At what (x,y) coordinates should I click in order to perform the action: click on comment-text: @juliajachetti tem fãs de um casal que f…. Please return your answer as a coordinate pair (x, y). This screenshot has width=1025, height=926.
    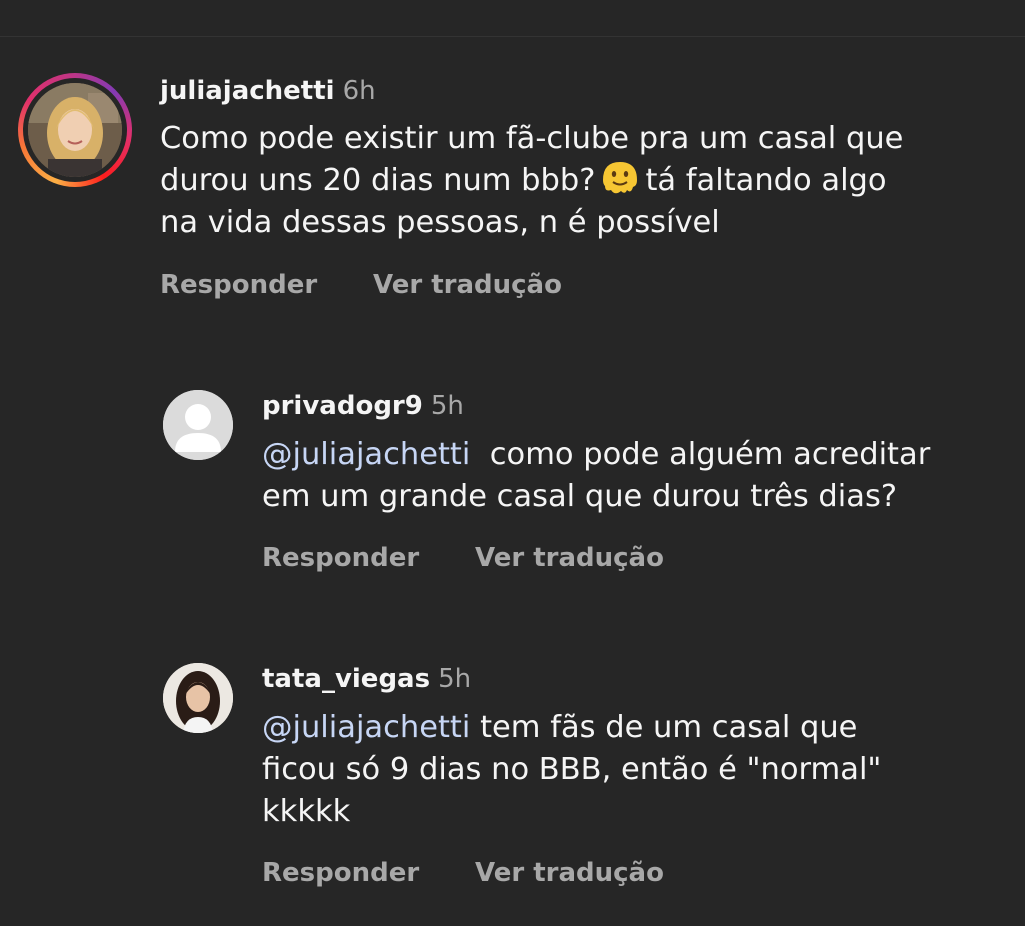
    Looking at the image, I should click on (572, 769).